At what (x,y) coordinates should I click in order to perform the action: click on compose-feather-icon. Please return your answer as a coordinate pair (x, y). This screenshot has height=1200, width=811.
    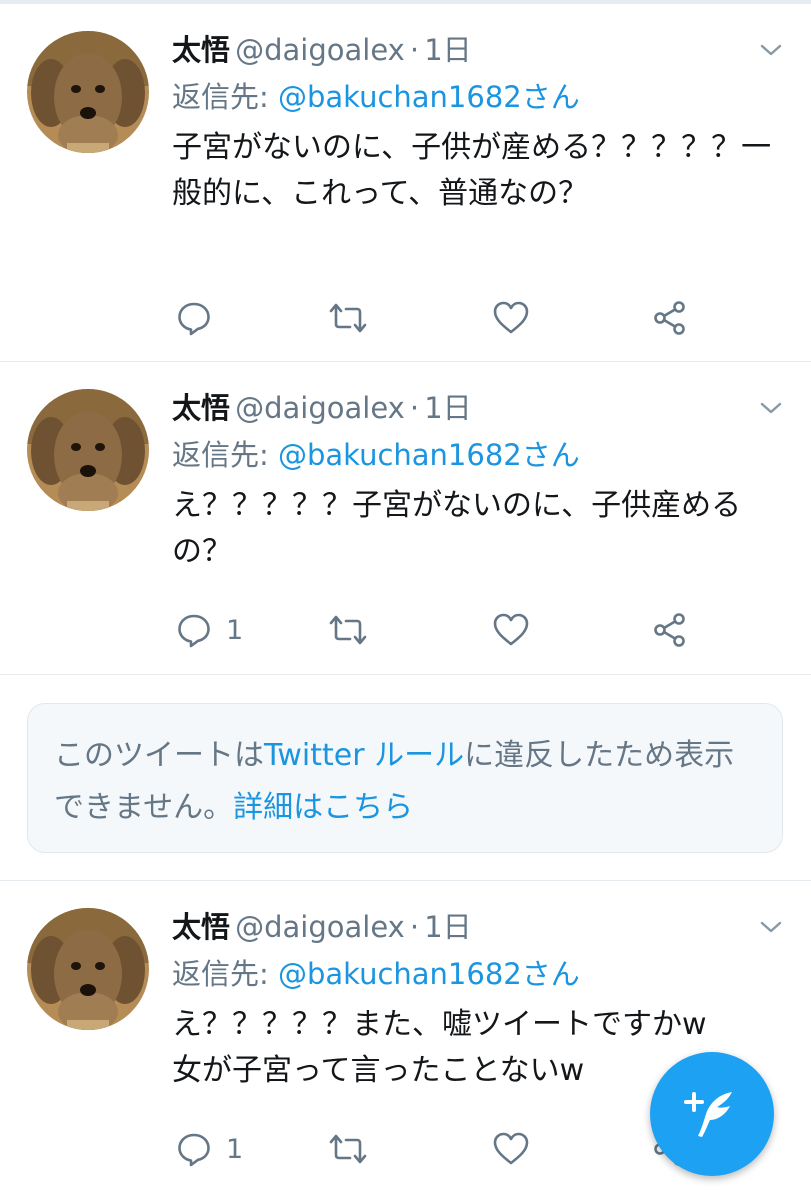
    Looking at the image, I should click on (708, 1114).